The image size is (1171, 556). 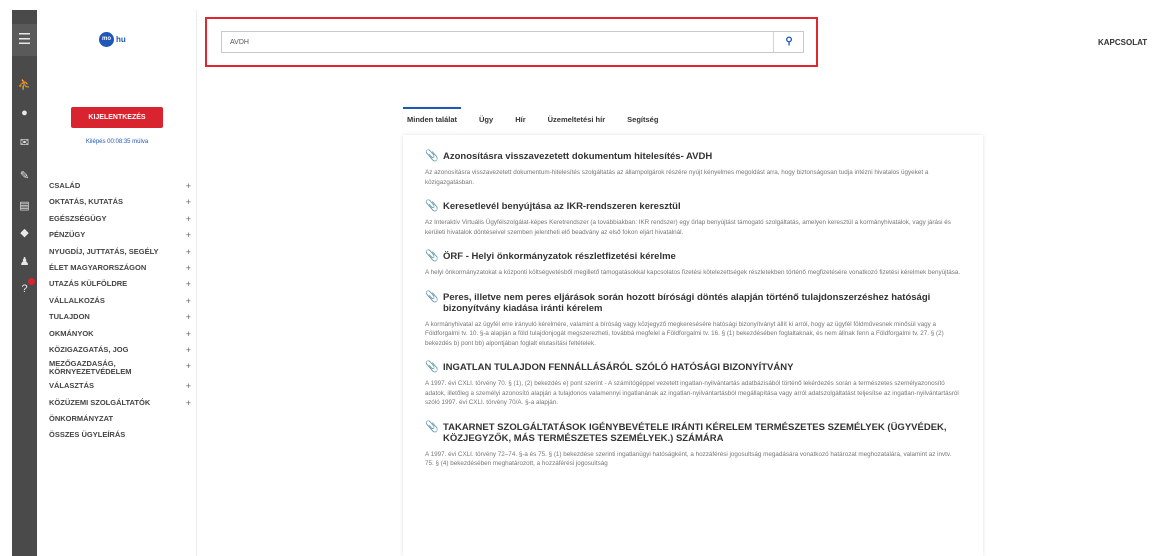 What do you see at coordinates (117, 142) in the screenshot?
I see `session-countdown: Kilépés 00:08:35 múlva` at bounding box center [117, 142].